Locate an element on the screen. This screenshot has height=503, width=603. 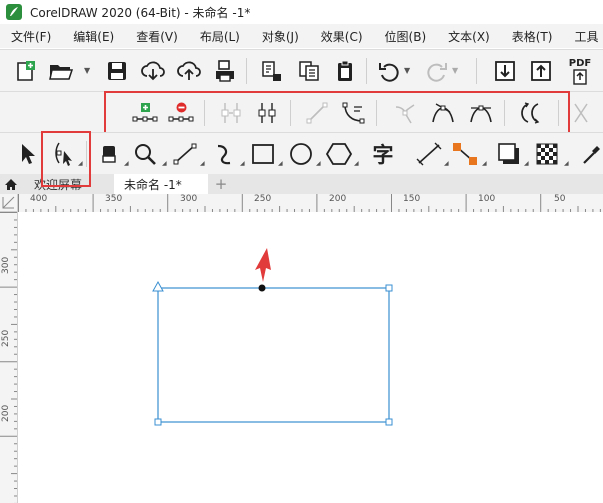
zoom-tool-button is located at coordinates (145, 154).